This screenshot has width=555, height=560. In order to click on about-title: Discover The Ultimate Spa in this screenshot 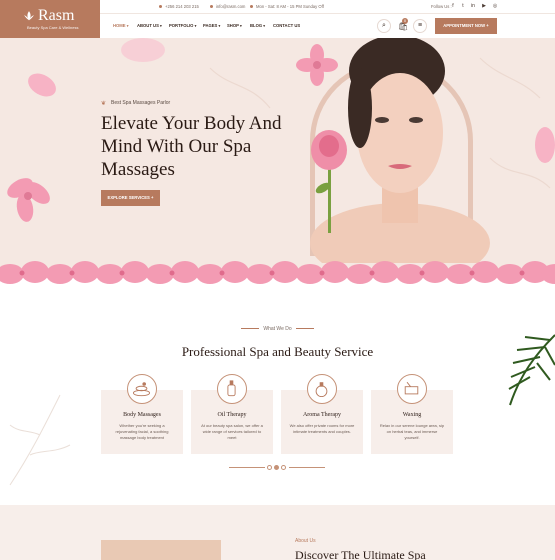, I will do `click(360, 554)`.